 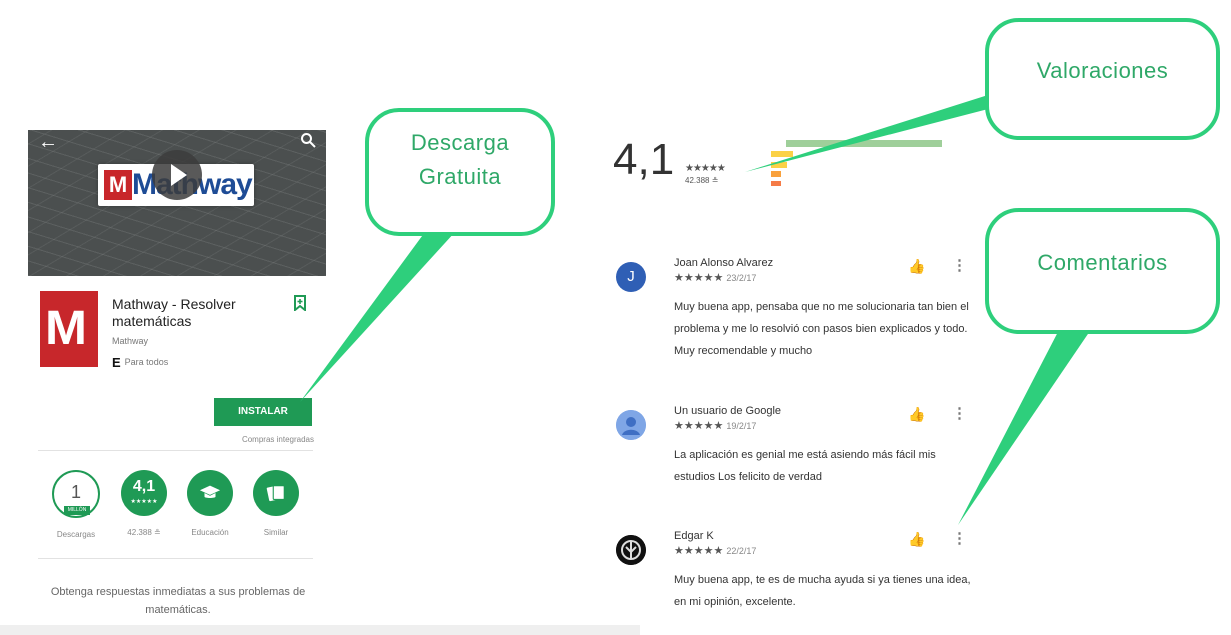 What do you see at coordinates (118, 185) in the screenshot?
I see `logo-m-mark: M` at bounding box center [118, 185].